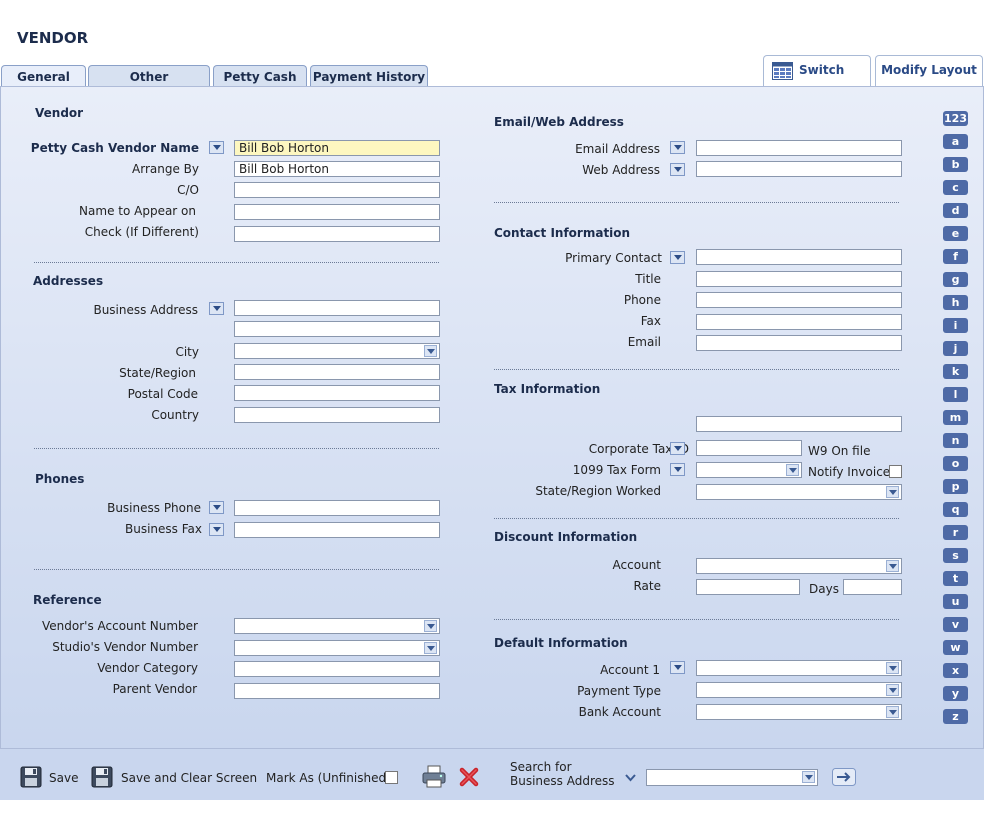  I want to click on contact-email-field, so click(799, 343).